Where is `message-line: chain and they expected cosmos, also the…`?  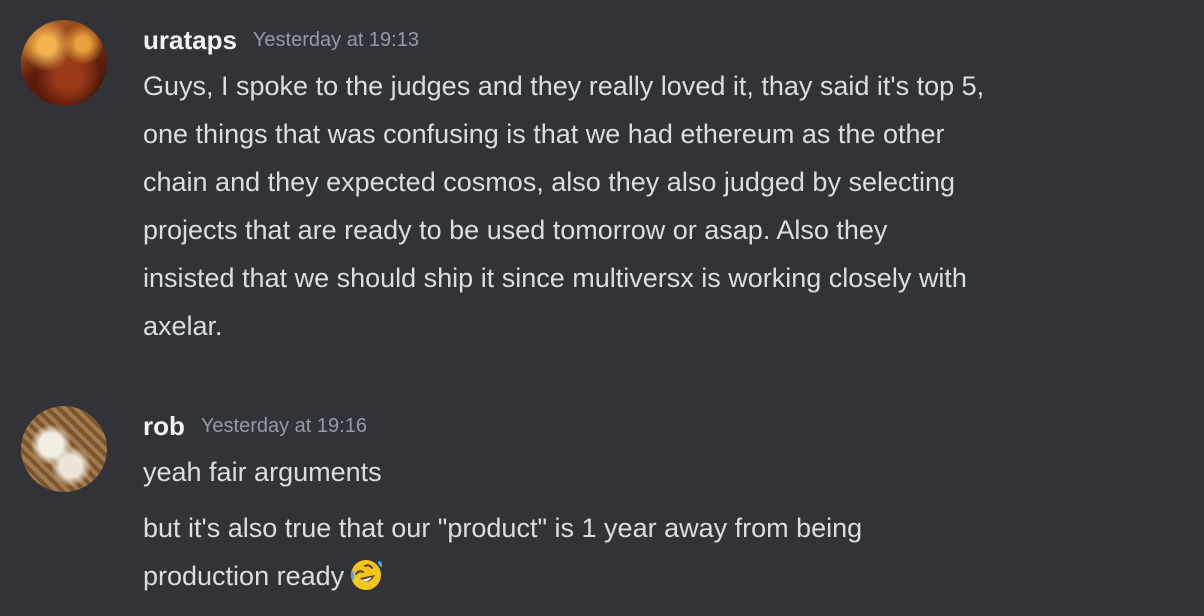 message-line: chain and they expected cosmos, also the… is located at coordinates (549, 182).